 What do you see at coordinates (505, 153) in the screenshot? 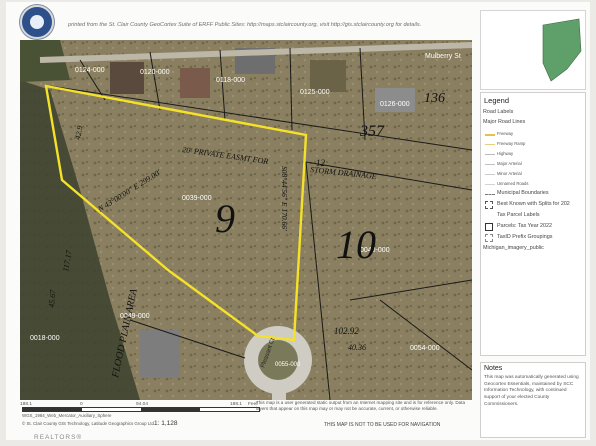
I see `legend-item: Highway` at bounding box center [505, 153].